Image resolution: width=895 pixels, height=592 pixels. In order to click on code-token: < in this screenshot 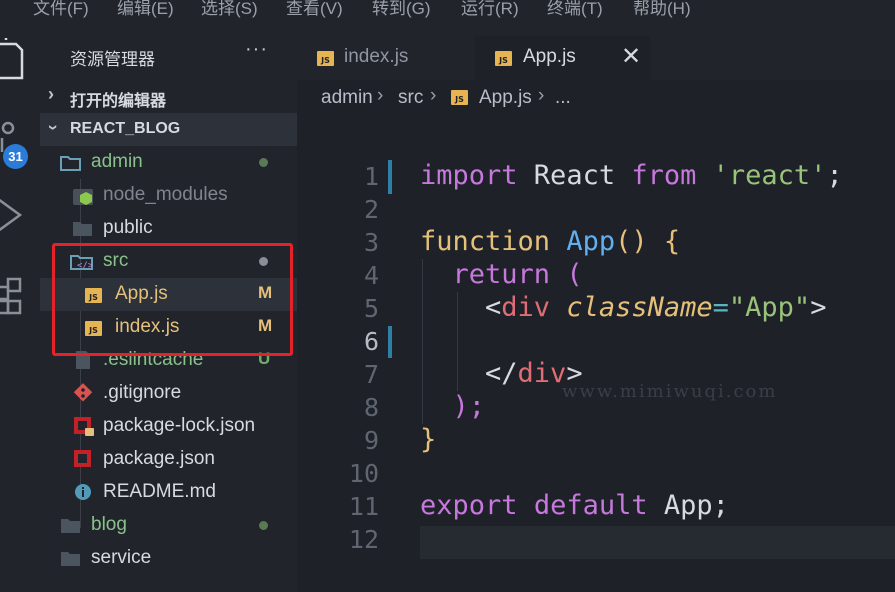, I will do `click(461, 307)`.